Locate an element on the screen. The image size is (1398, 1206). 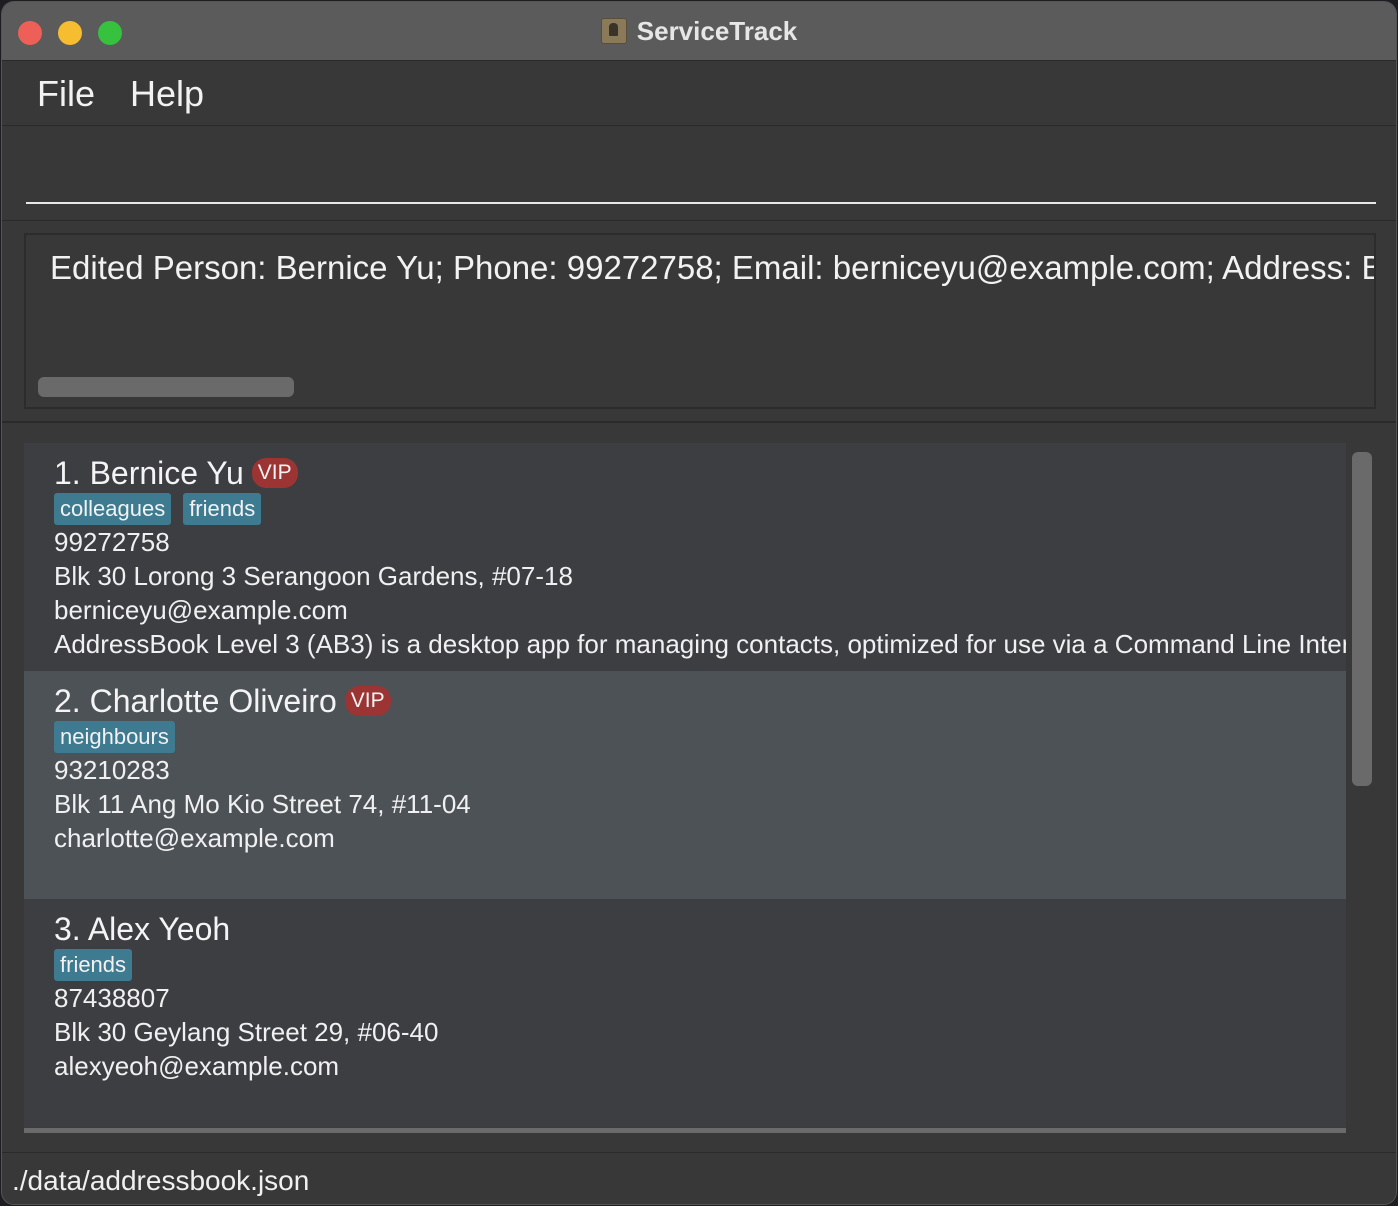
window-title: ServiceTrack is located at coordinates (717, 31).